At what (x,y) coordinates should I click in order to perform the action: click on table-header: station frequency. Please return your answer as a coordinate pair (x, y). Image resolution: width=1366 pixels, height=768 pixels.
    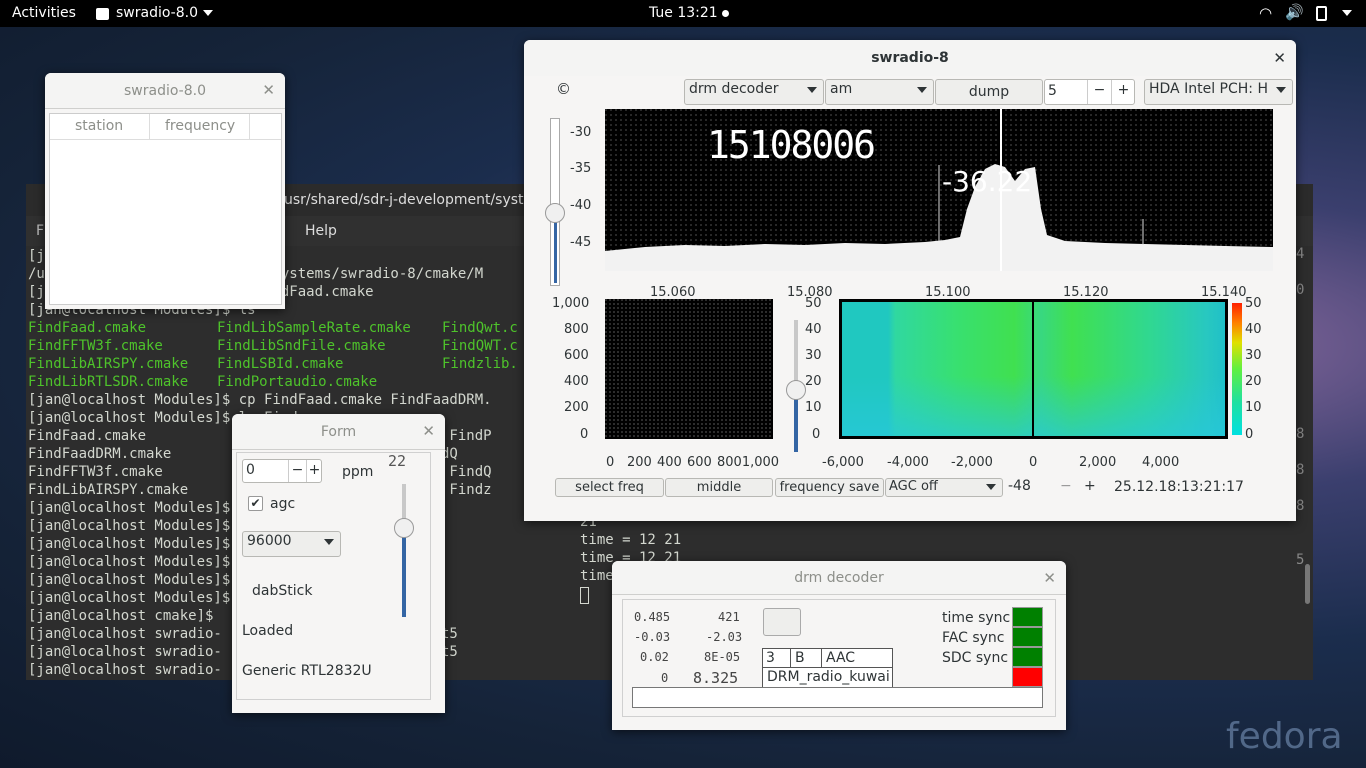
    Looking at the image, I should click on (165, 127).